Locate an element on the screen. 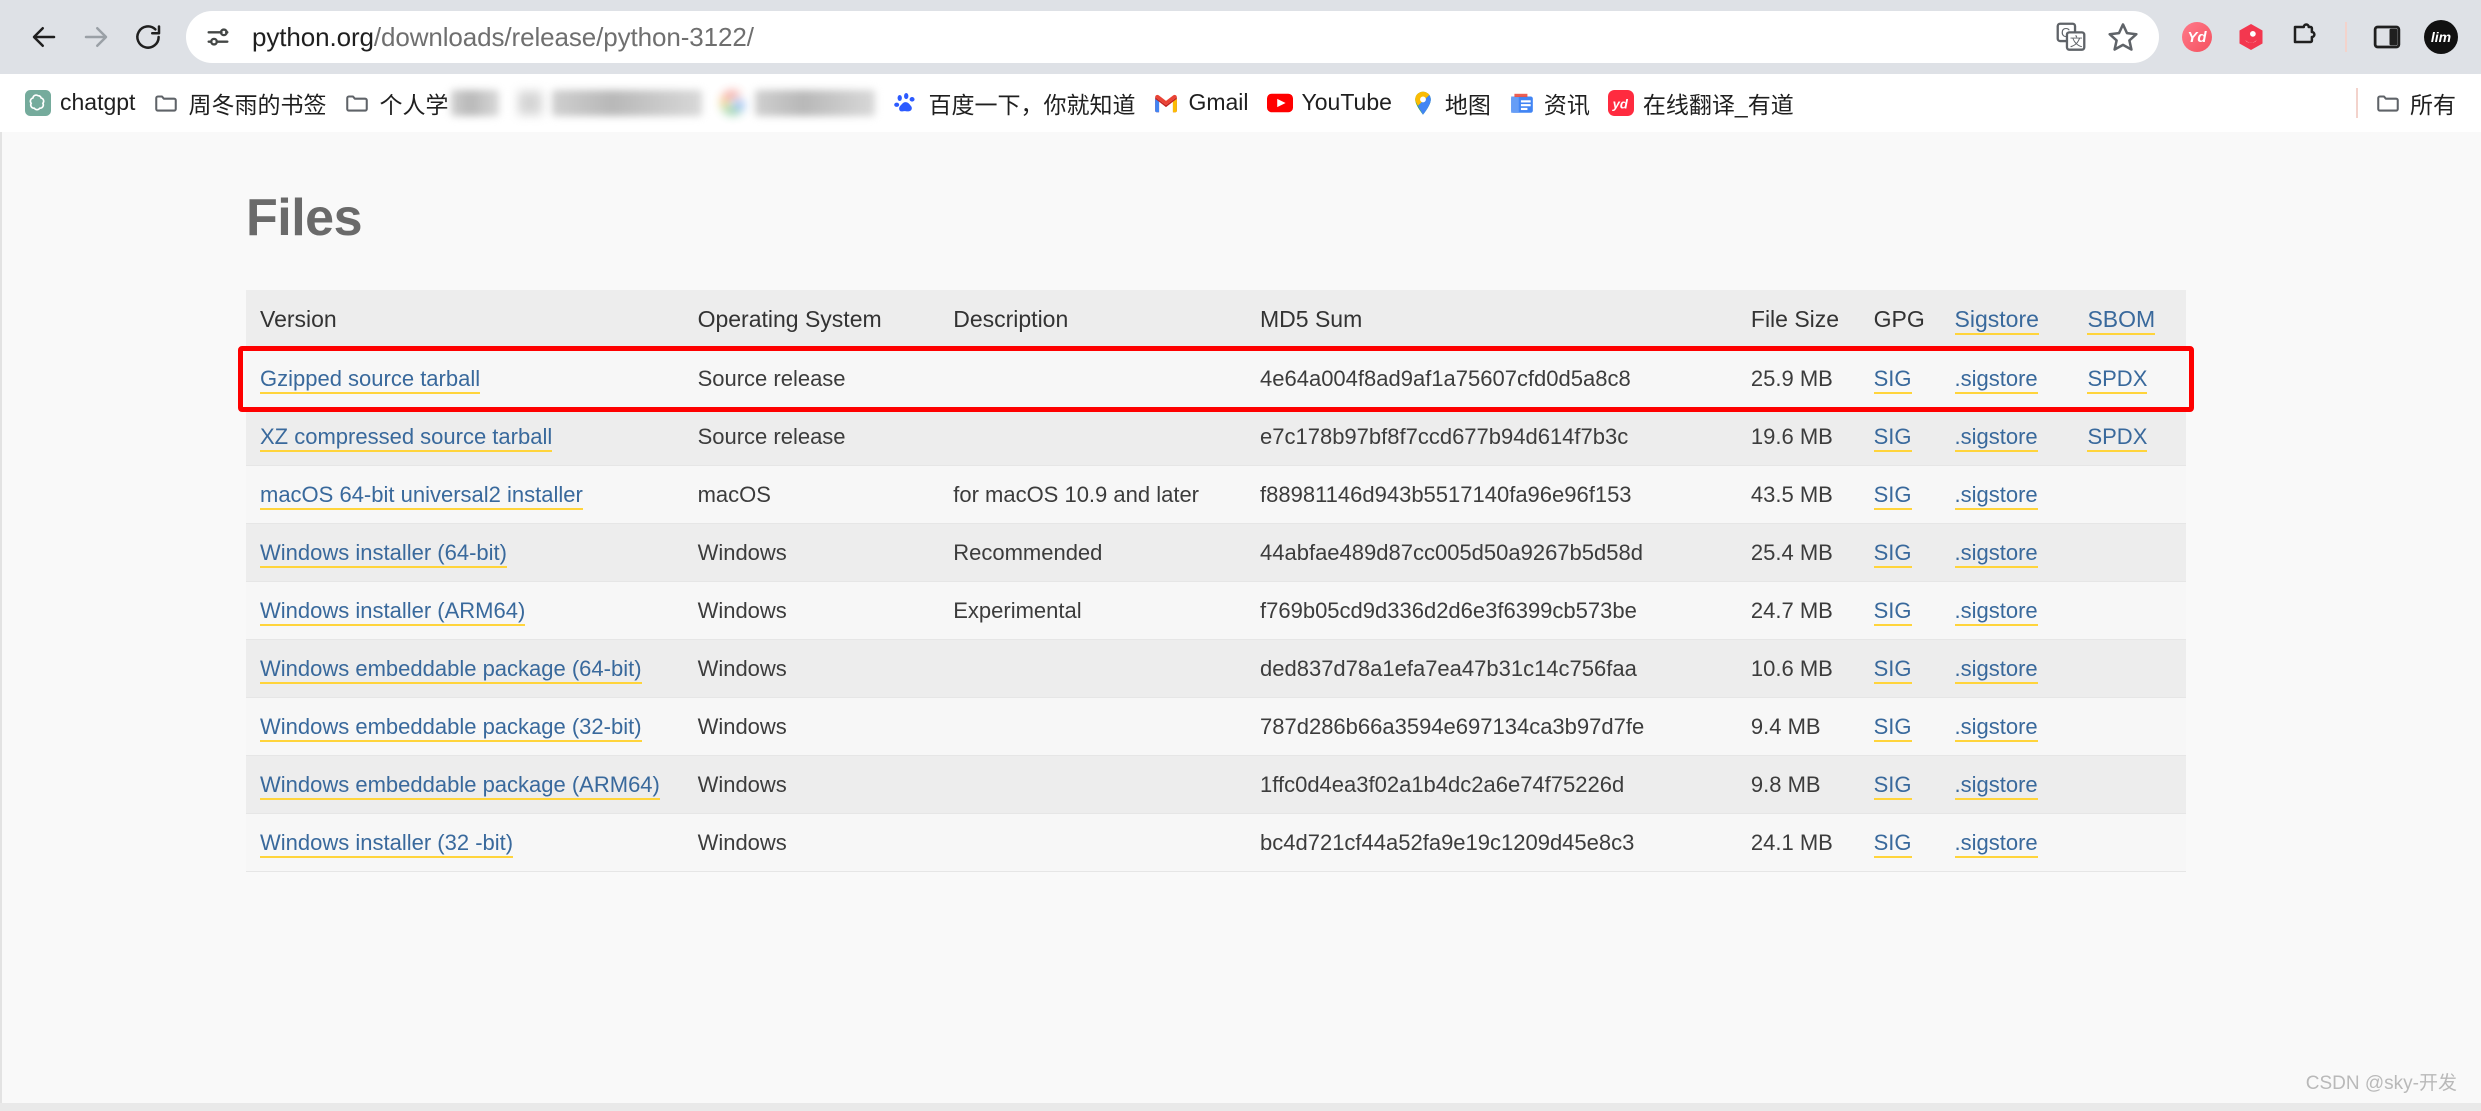  side-panel-icon is located at coordinates (2387, 37).